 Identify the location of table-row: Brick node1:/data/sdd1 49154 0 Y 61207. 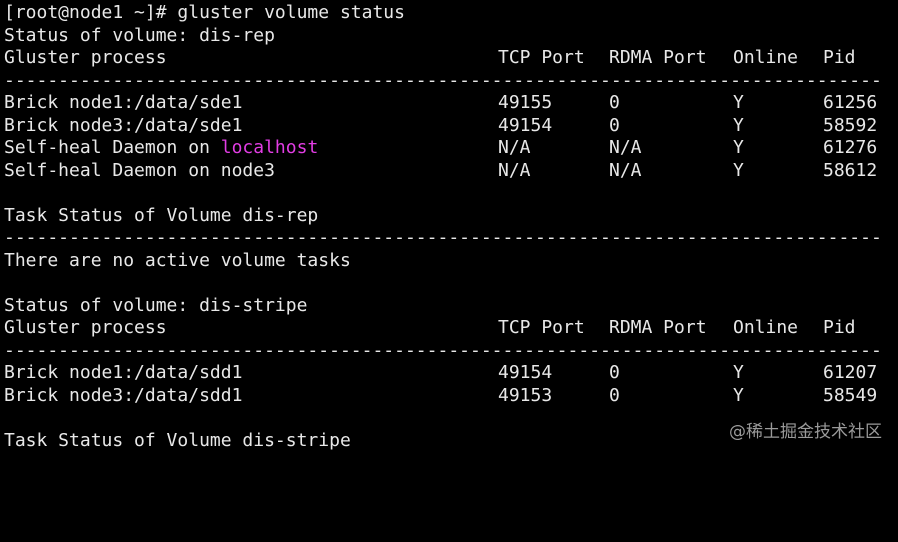
(449, 373).